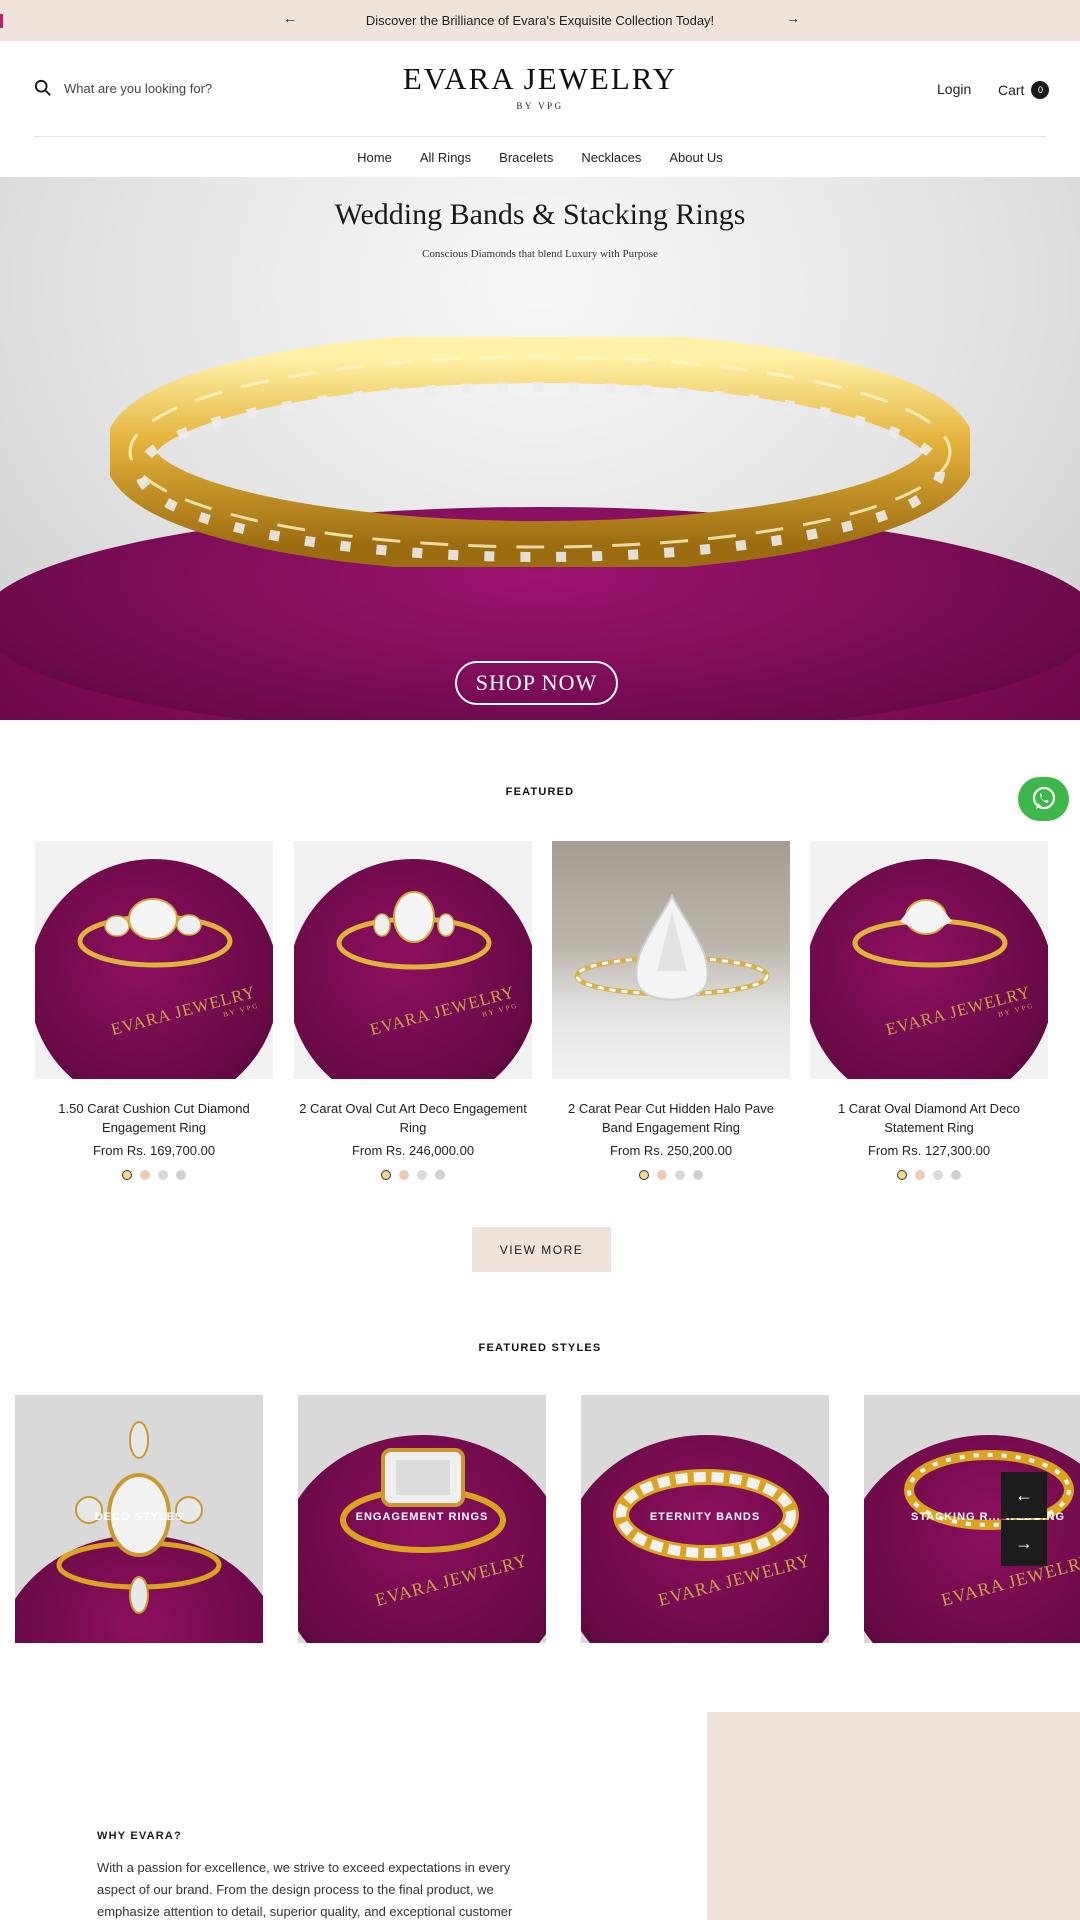  What do you see at coordinates (374, 157) in the screenshot?
I see `nav-item-home: Home` at bounding box center [374, 157].